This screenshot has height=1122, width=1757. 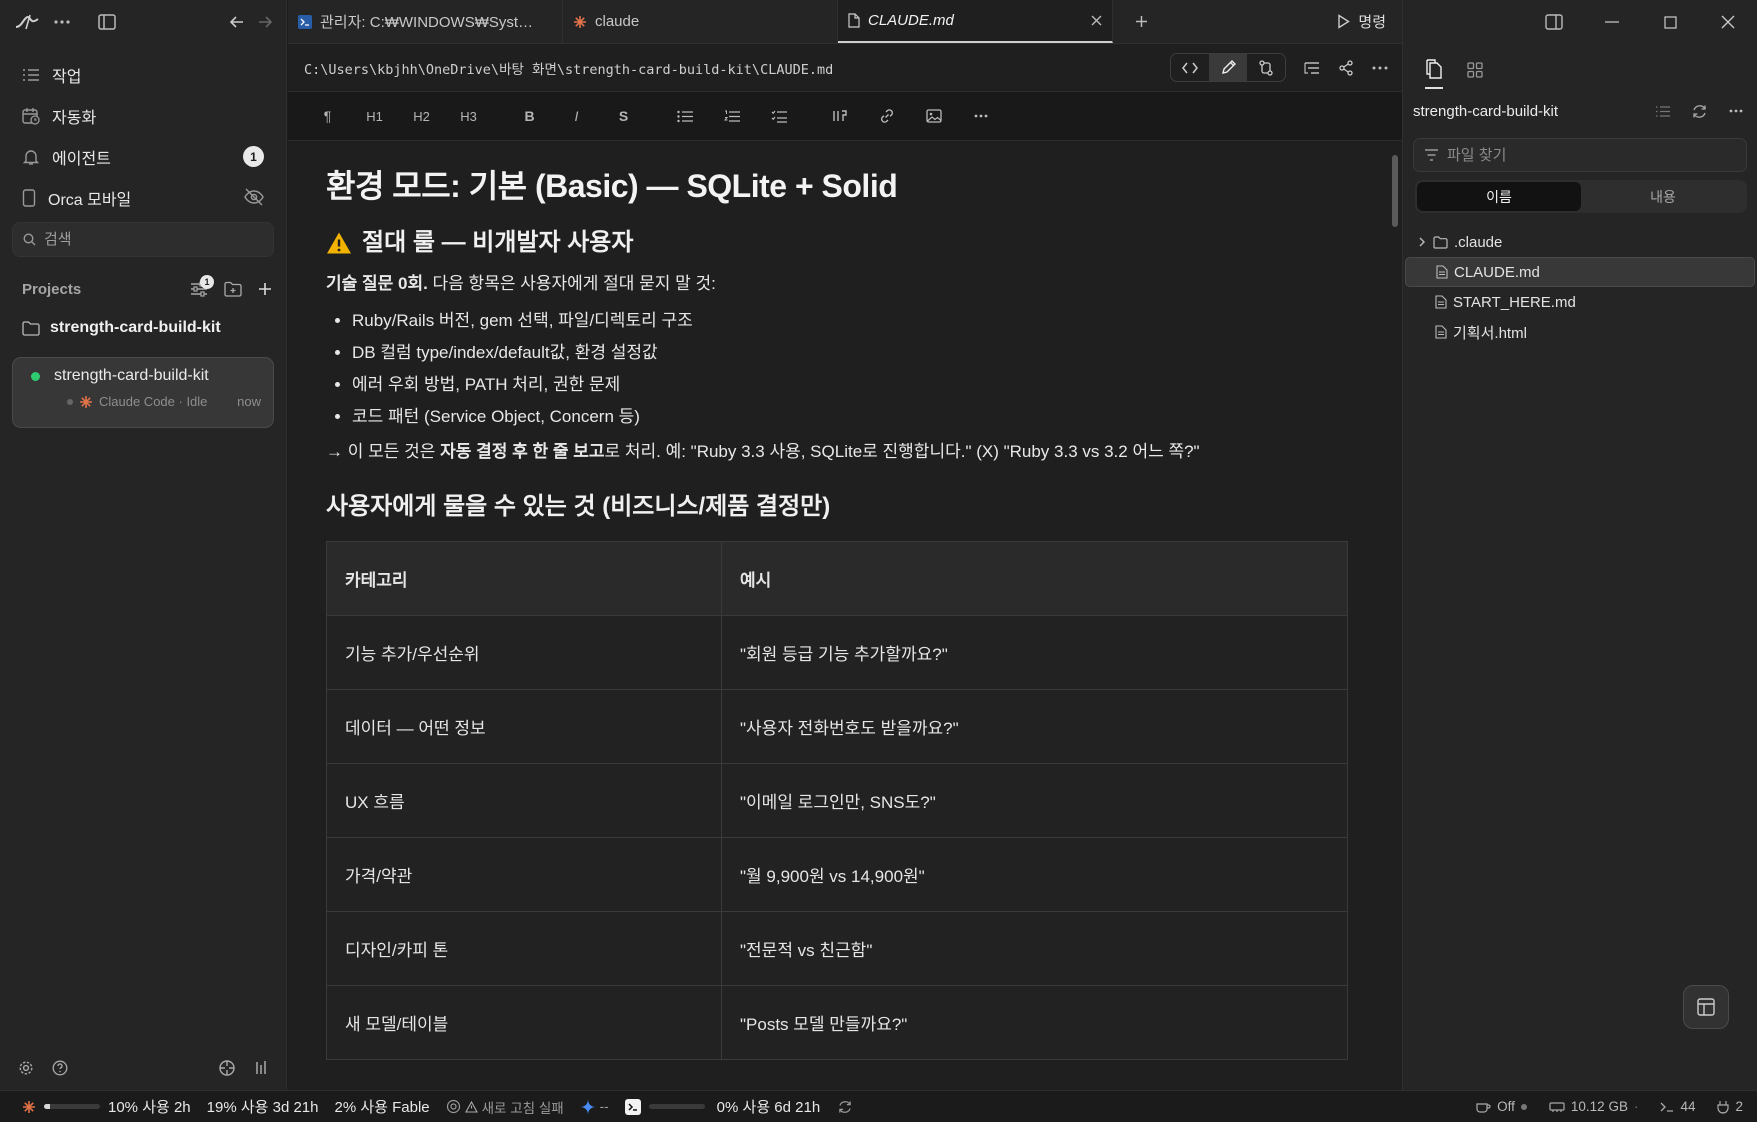 What do you see at coordinates (731, 116) in the screenshot?
I see `numbered-list-icon` at bounding box center [731, 116].